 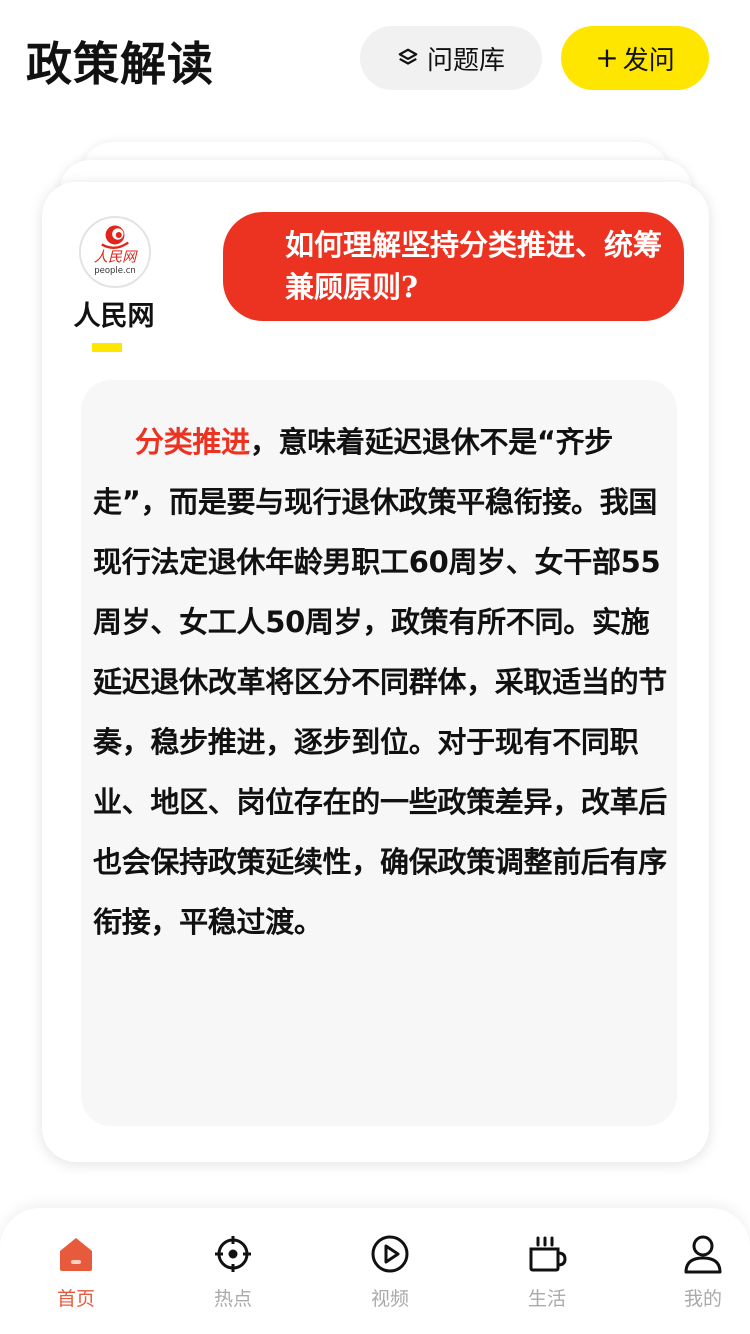 I want to click on tab-video: 视频, so click(x=390, y=1272).